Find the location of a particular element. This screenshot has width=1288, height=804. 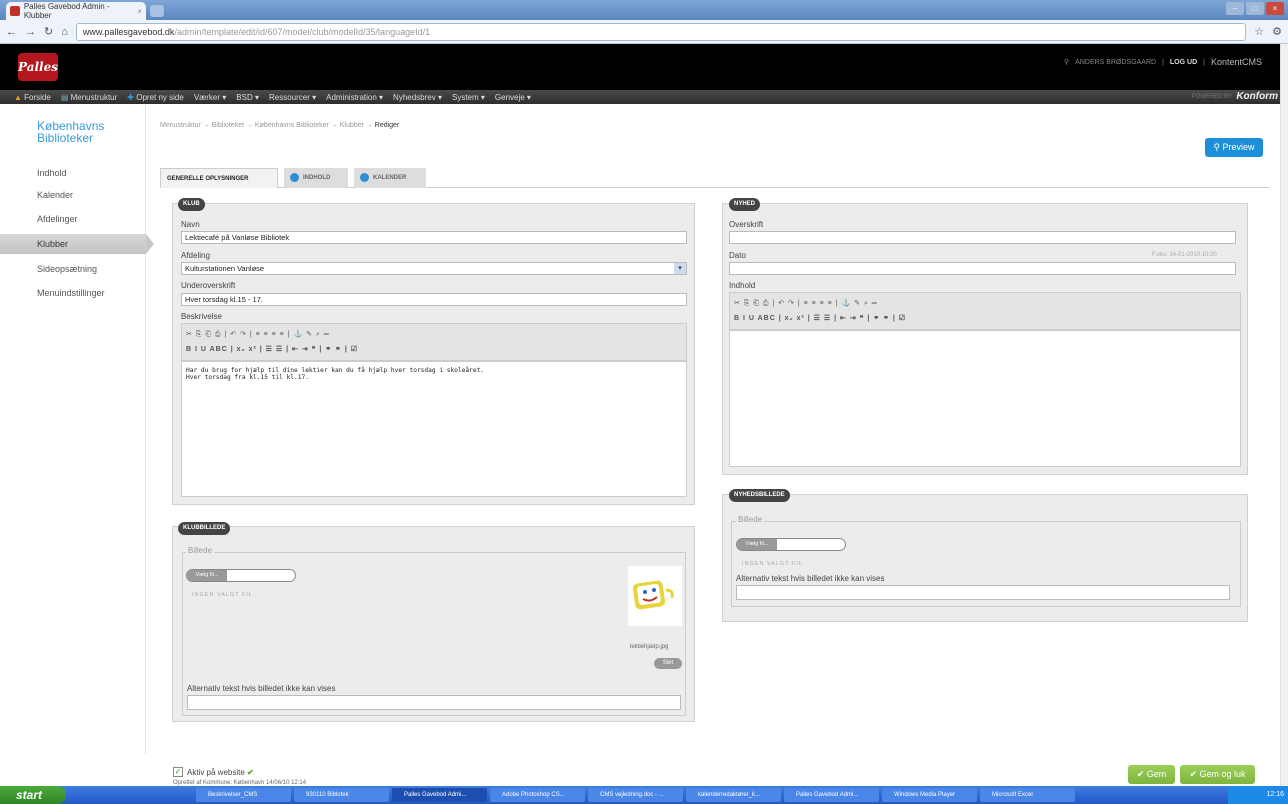

sidebar-item-indhold: Indhold is located at coordinates (52, 173).